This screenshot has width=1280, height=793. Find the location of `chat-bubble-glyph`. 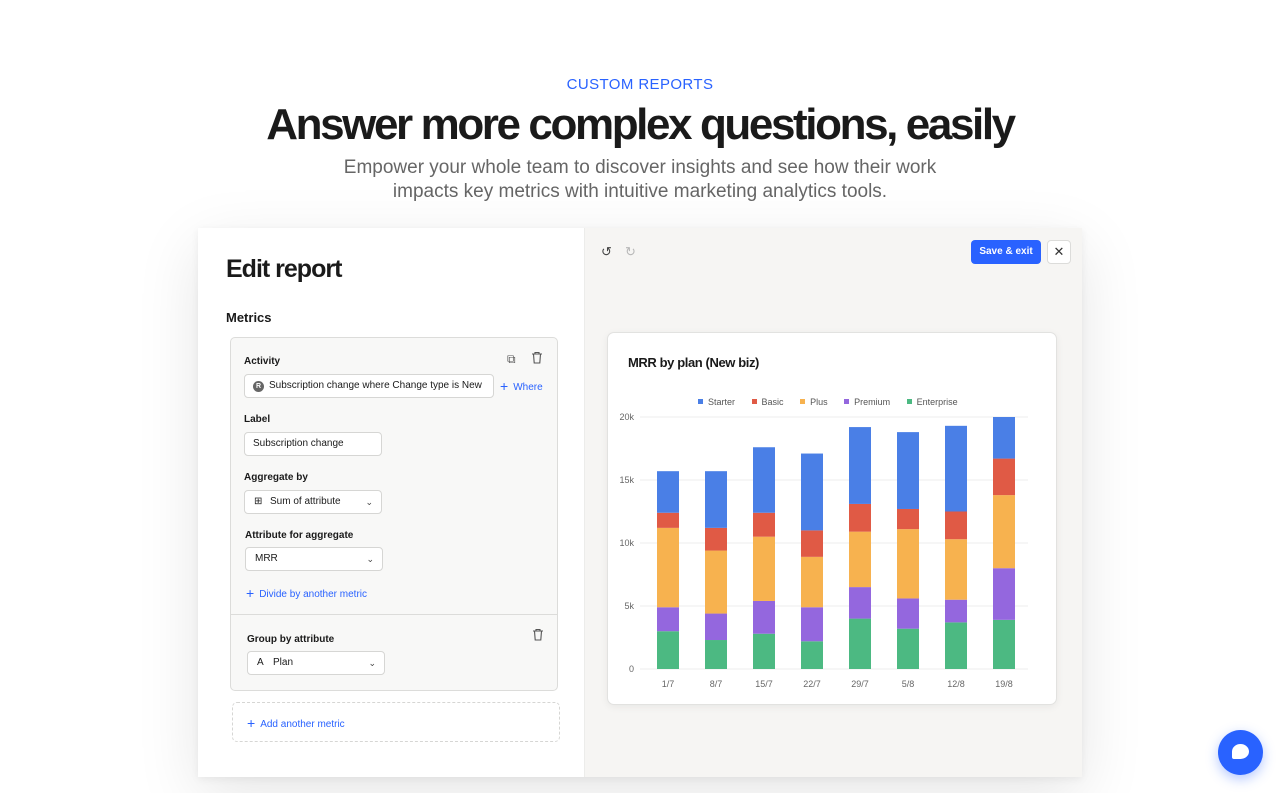

chat-bubble-glyph is located at coordinates (1240, 751).